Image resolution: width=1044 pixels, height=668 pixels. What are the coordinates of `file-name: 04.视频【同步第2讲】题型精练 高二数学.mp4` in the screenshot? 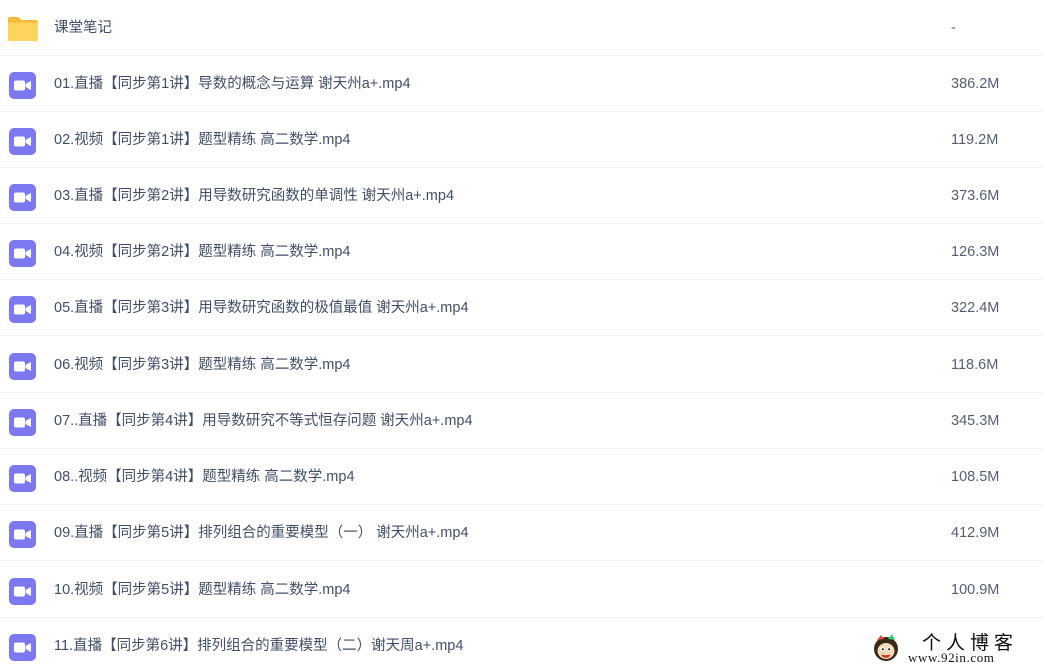 It's located at (202, 252).